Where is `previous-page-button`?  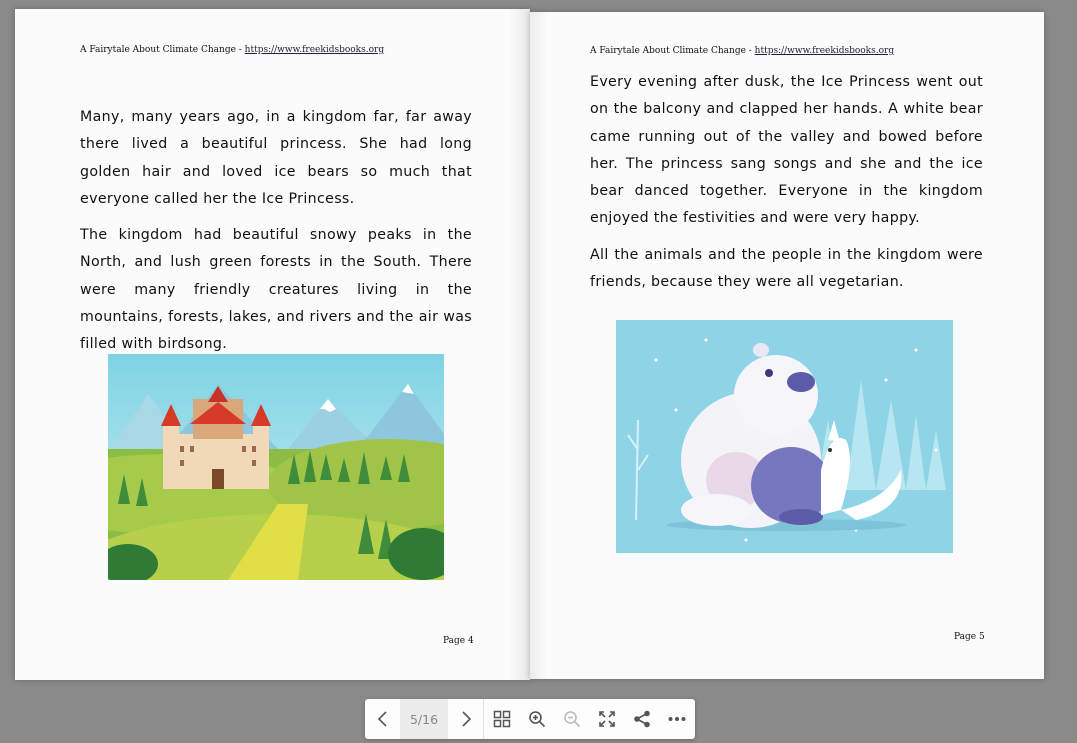
previous-page-button is located at coordinates (382, 719).